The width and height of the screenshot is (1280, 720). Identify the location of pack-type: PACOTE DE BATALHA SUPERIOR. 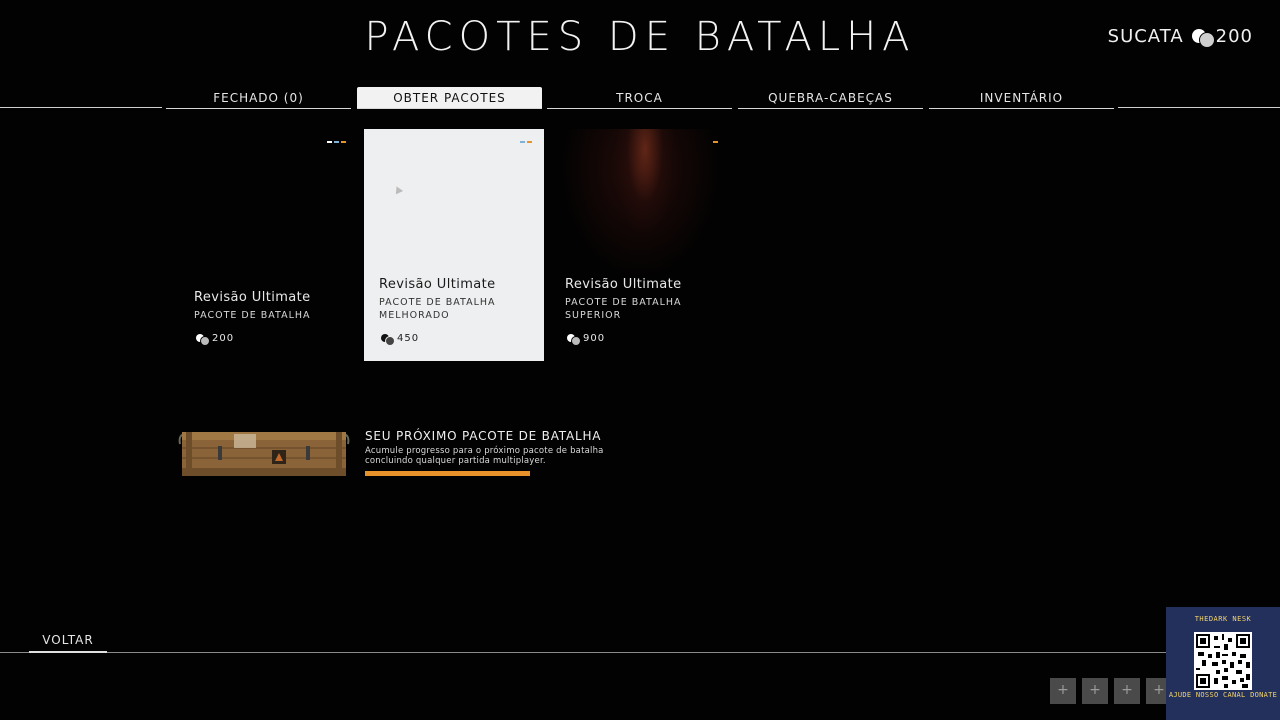
(623, 309).